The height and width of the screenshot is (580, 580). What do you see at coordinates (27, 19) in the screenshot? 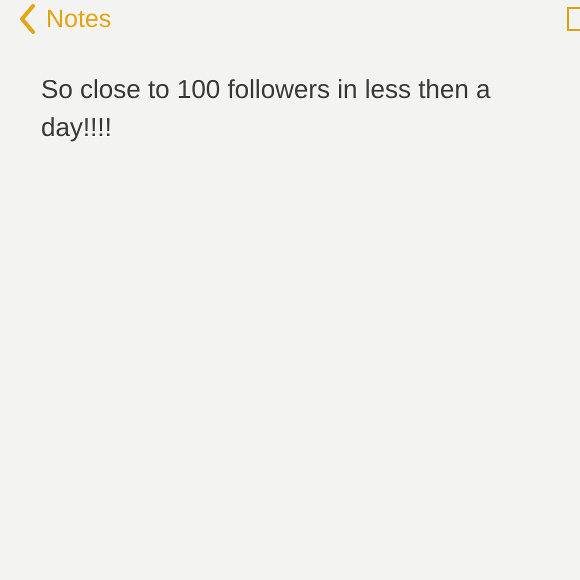
I see `back-chevron-icon` at bounding box center [27, 19].